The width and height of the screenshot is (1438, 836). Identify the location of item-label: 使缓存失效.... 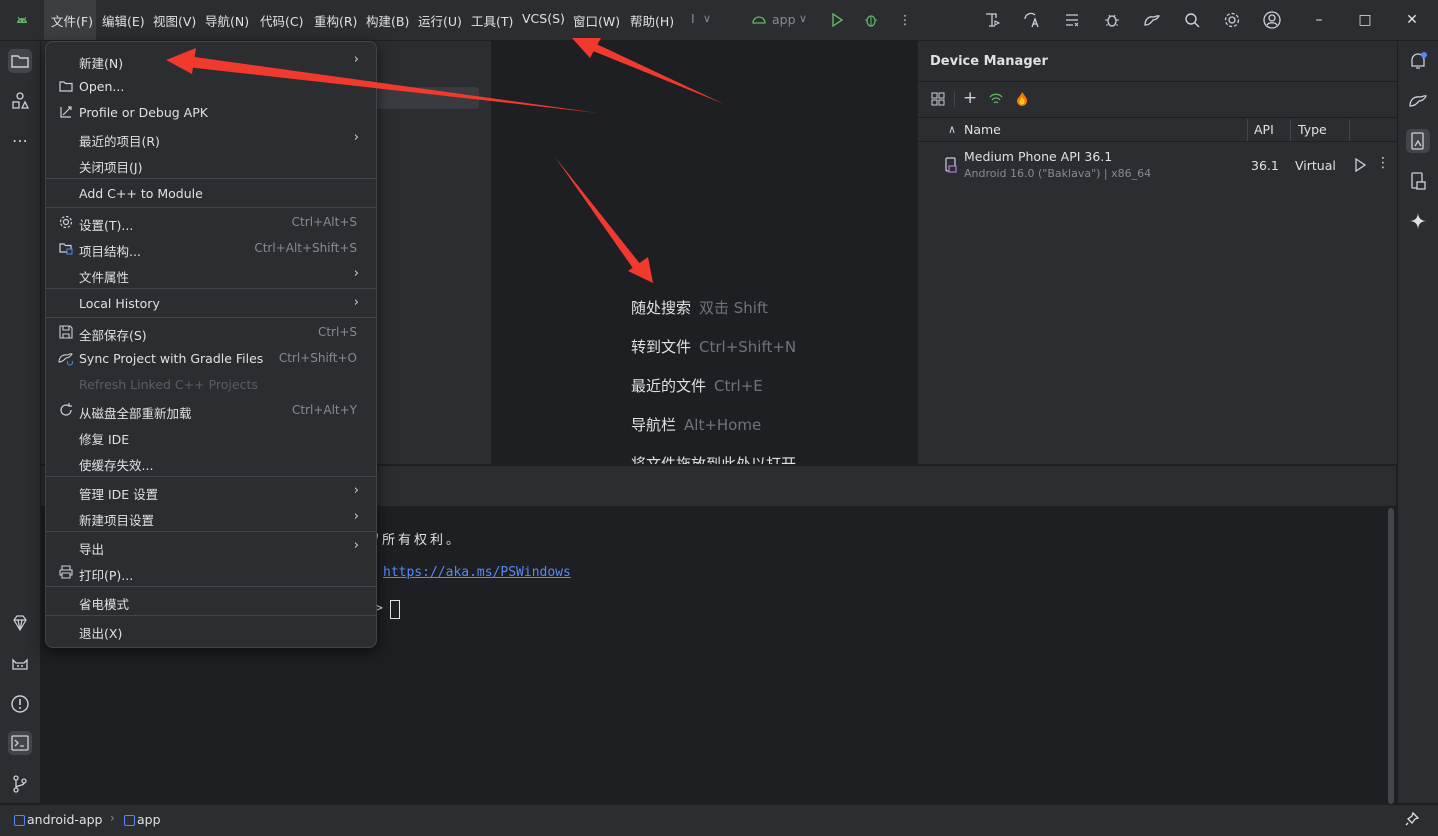
(116, 465).